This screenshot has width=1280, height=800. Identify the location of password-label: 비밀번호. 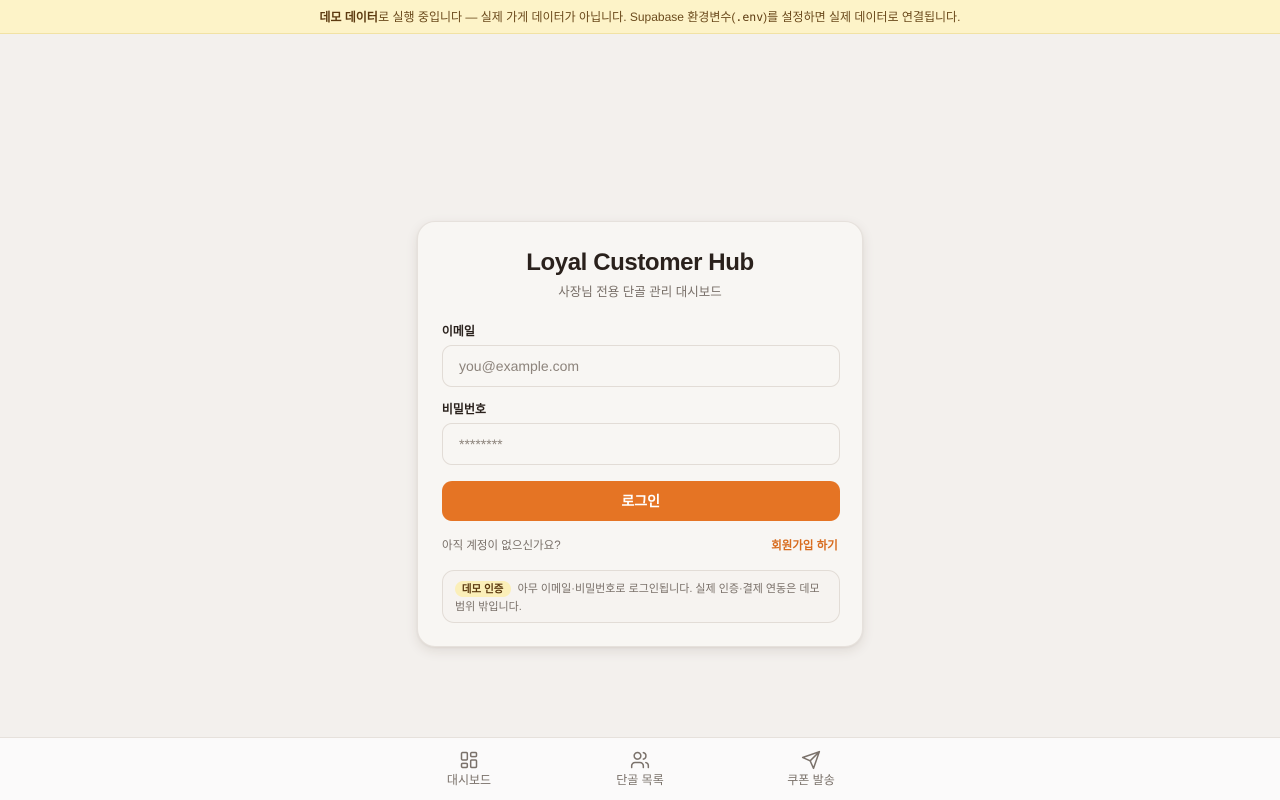
(464, 409).